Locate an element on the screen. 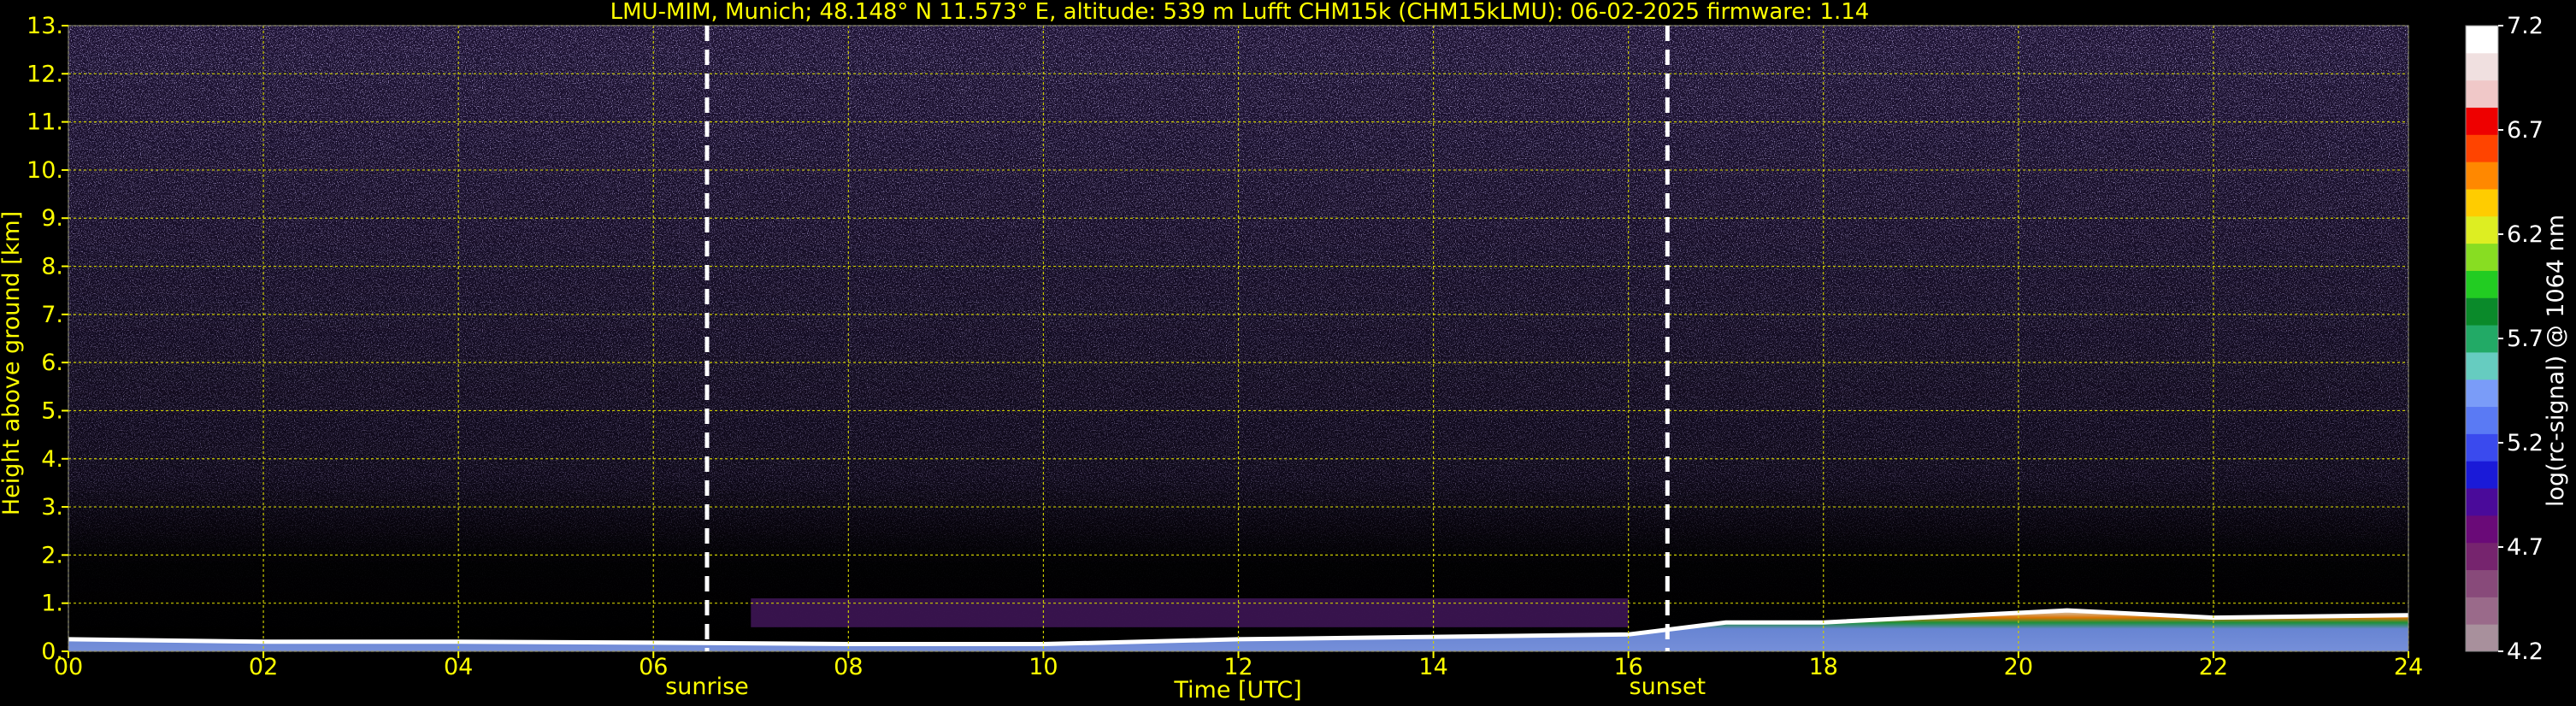 This screenshot has width=2576, height=706. x-tick-label: 14 is located at coordinates (1432, 667).